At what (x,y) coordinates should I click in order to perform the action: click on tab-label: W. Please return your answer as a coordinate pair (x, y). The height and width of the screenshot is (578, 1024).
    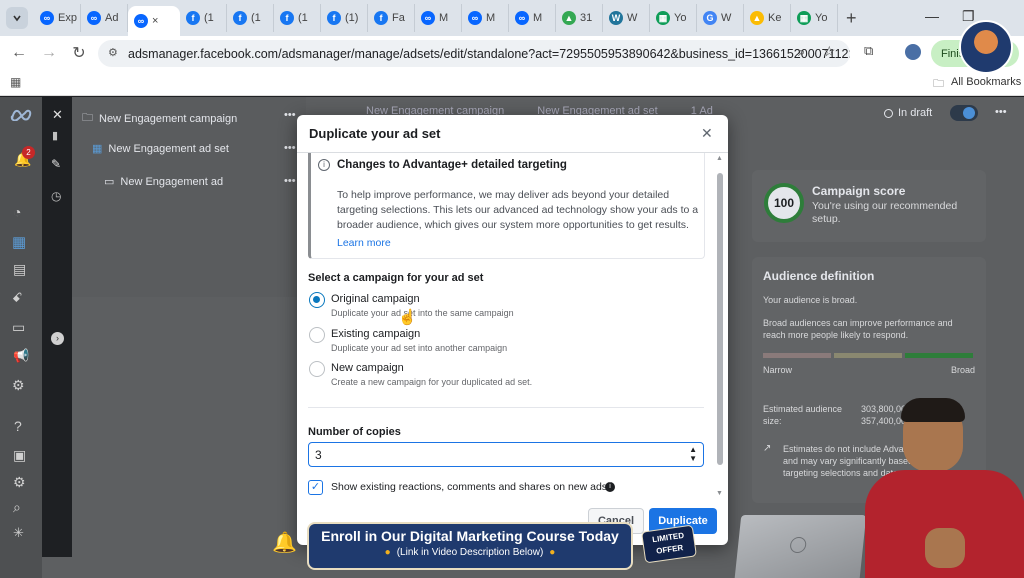
    Looking at the image, I should click on (726, 18).